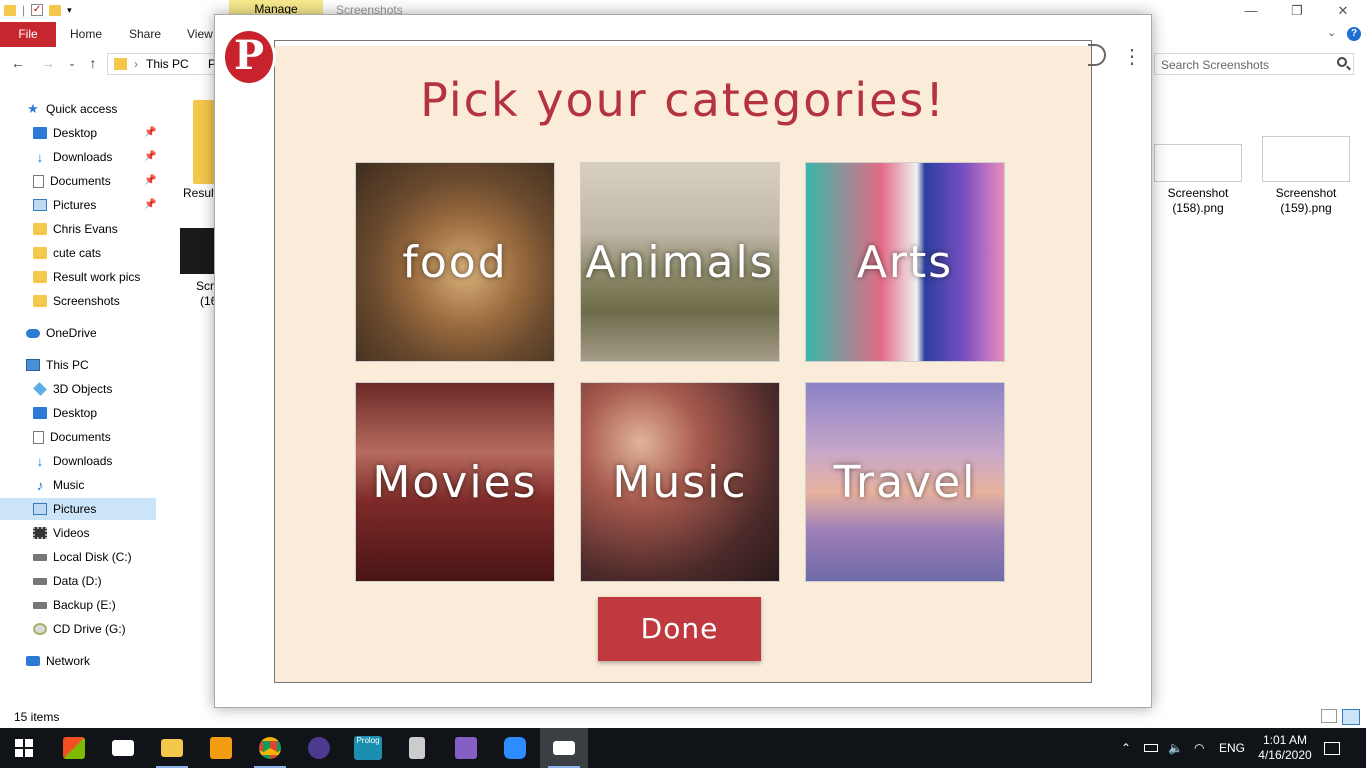 Image resolution: width=1366 pixels, height=768 pixels. I want to click on clock: 1:01 AM 4/16/2020, so click(1285, 748).